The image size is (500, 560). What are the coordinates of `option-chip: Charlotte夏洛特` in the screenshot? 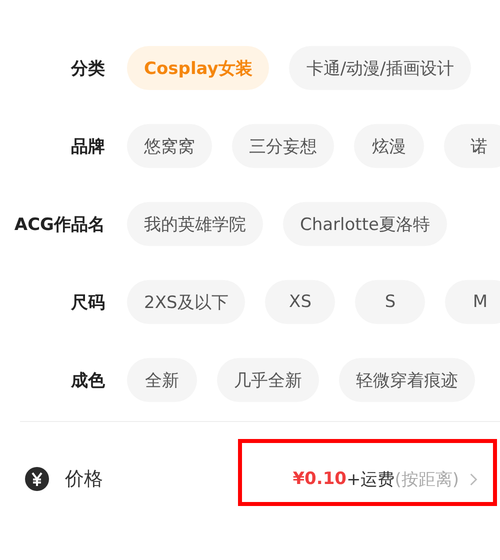 It's located at (365, 224).